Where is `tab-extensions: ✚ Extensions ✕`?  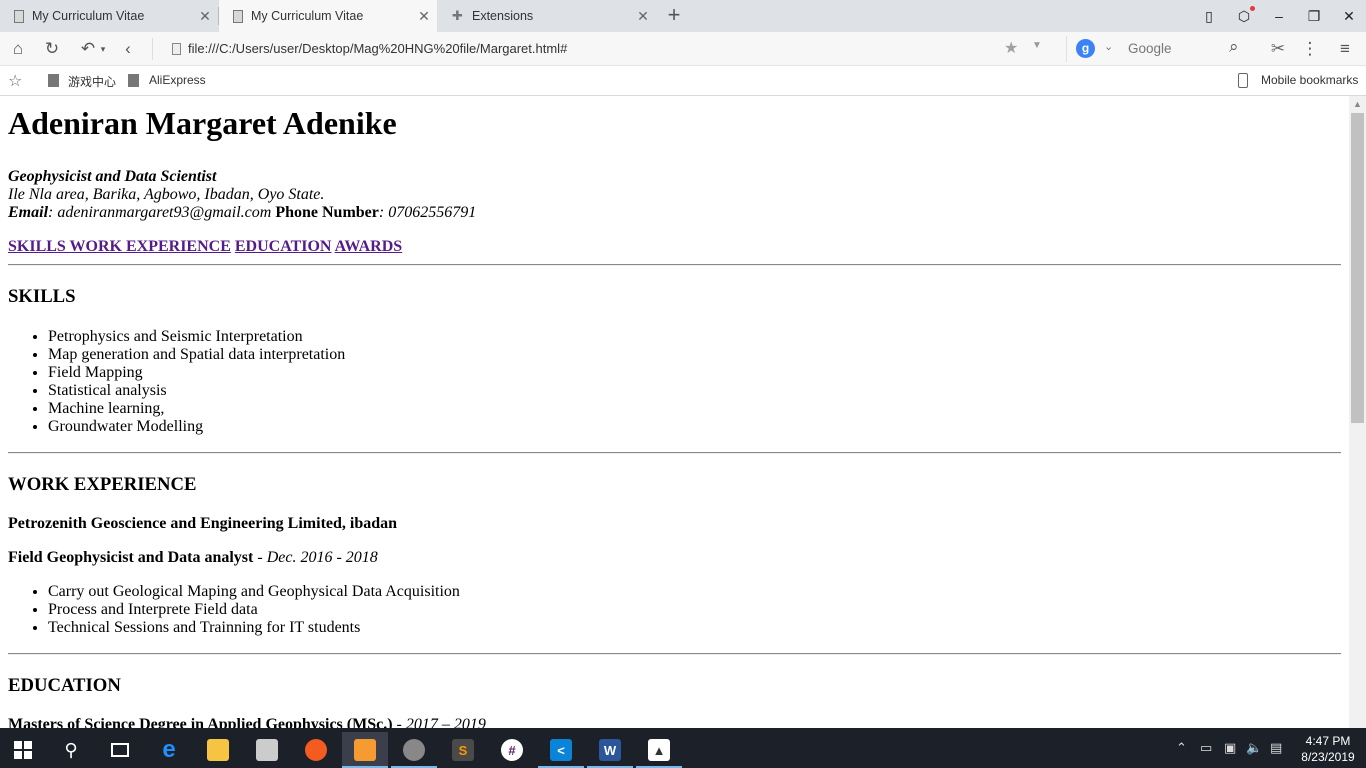 tab-extensions: ✚ Extensions ✕ is located at coordinates (547, 16).